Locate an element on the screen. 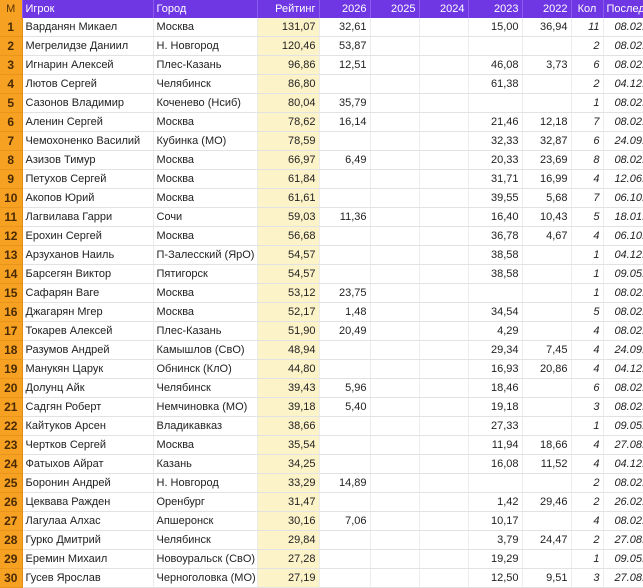 The width and height of the screenshot is (643, 588). city-name: Плес-Казань is located at coordinates (205, 65).